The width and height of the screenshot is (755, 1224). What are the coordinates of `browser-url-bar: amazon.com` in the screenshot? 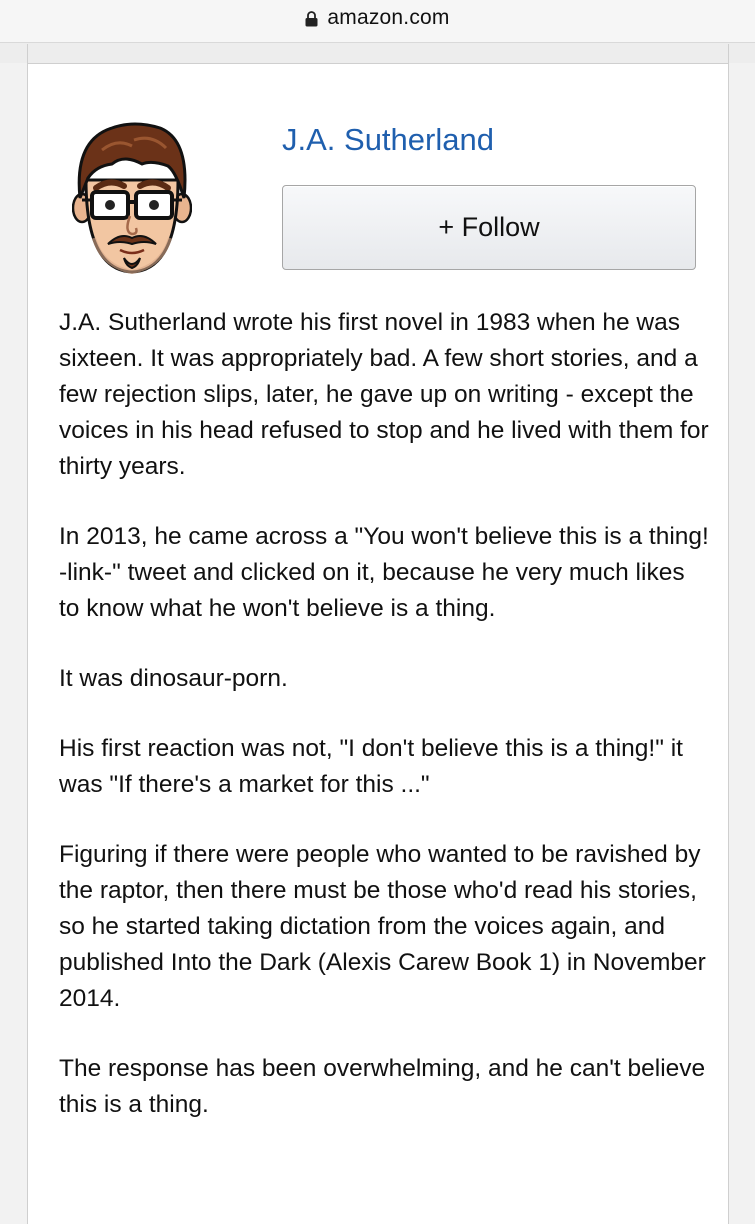 It's located at (377, 21).